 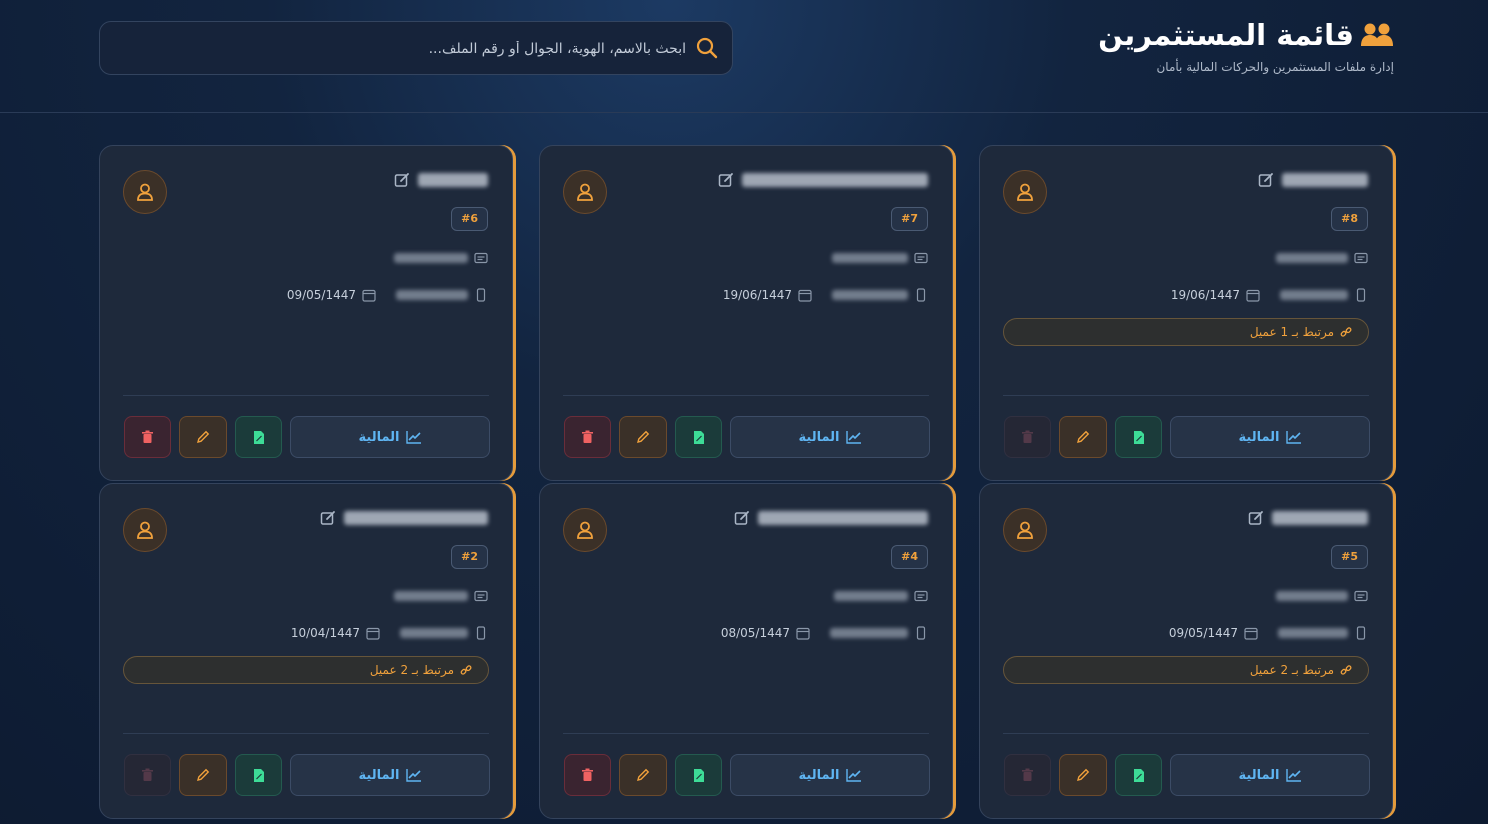 I want to click on contact-row: 09/05/1447, so click(x=1268, y=633).